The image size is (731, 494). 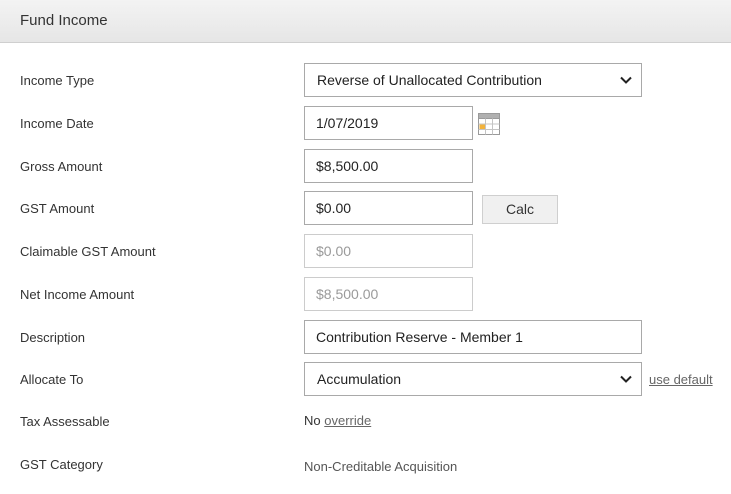 What do you see at coordinates (388, 123) in the screenshot?
I see `income-date-input: 1/07/2019` at bounding box center [388, 123].